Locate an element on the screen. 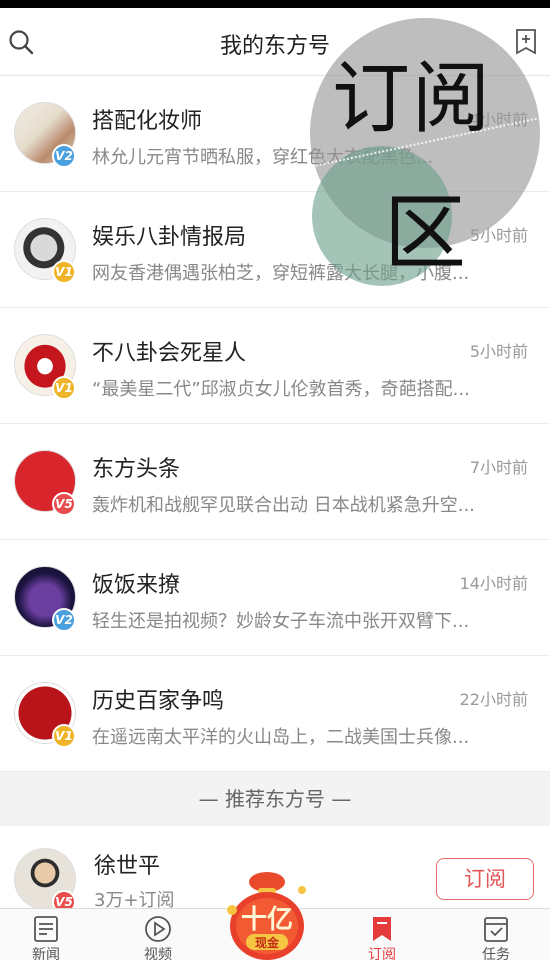  cash-promo-button: 十亿 现金 is located at coordinates (267, 914).